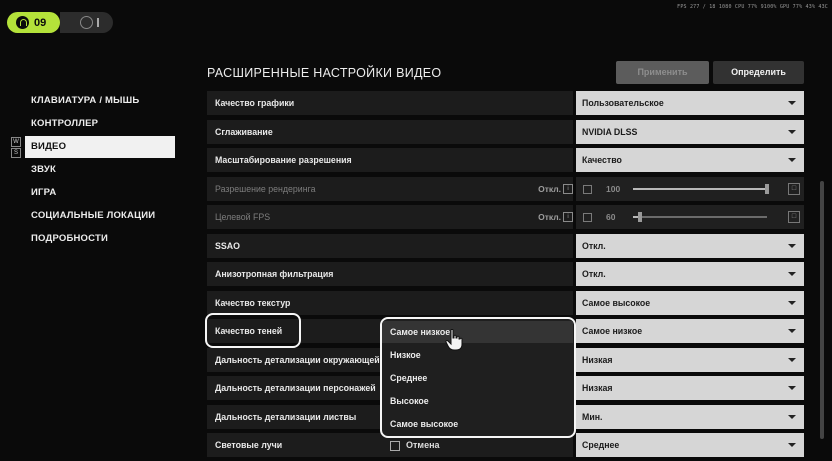  Describe the element at coordinates (100, 239) in the screenshot. I see `sidebar-item-details: ПОДРОБНОСТИ` at that location.